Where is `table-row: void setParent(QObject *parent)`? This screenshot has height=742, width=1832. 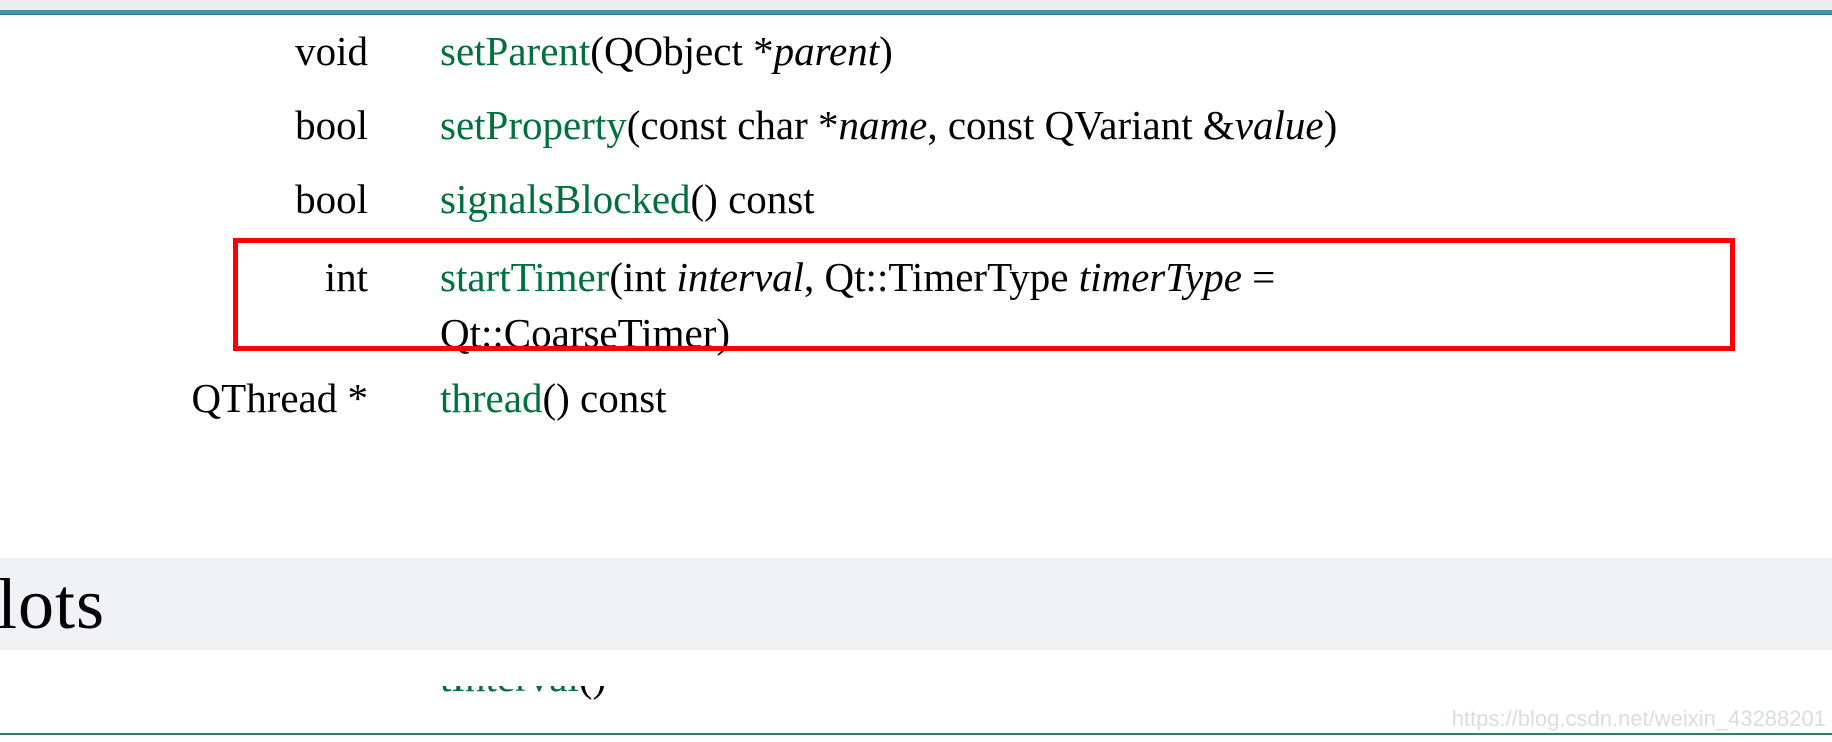 table-row: void setParent(QObject *parent) is located at coordinates (916, 51).